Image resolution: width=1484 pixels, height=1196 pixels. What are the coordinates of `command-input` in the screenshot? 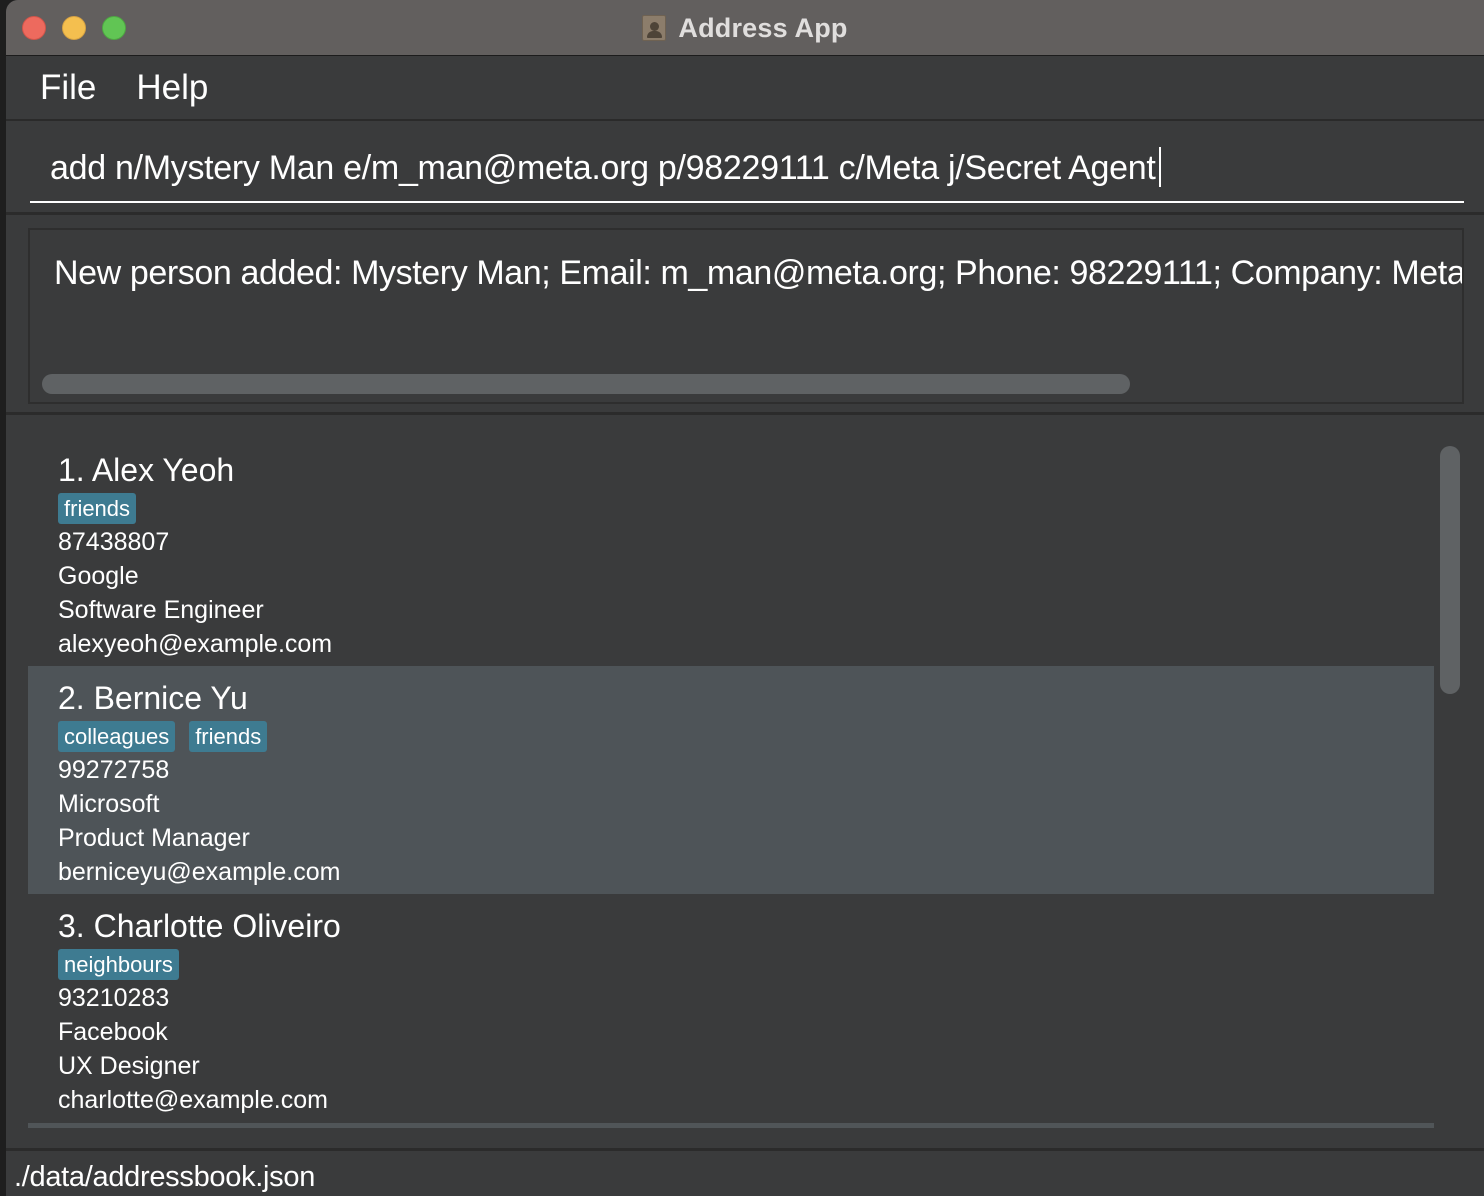 It's located at (747, 169).